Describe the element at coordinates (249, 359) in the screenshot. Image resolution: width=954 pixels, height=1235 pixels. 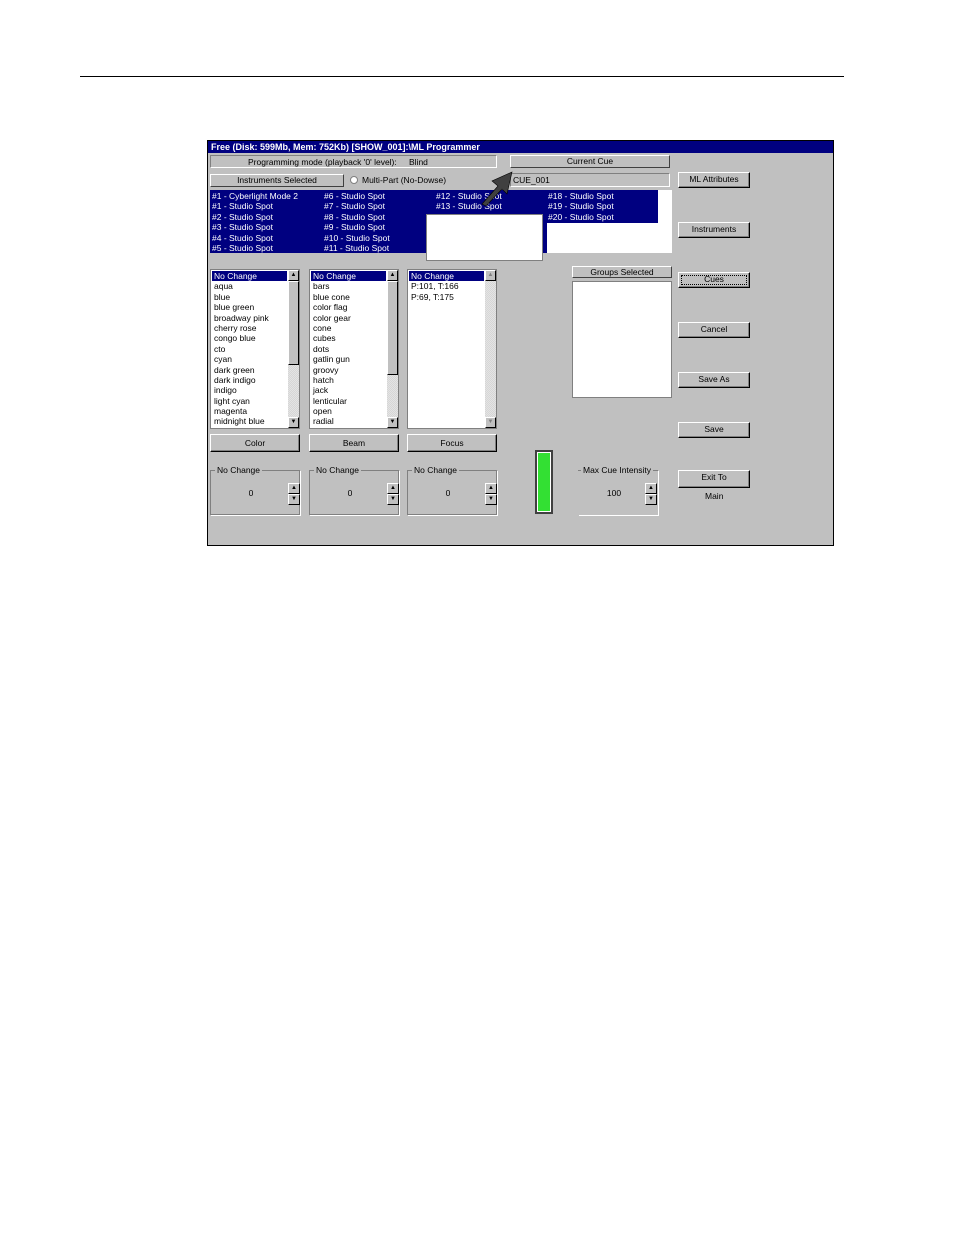
I see `list-item: cyan` at that location.